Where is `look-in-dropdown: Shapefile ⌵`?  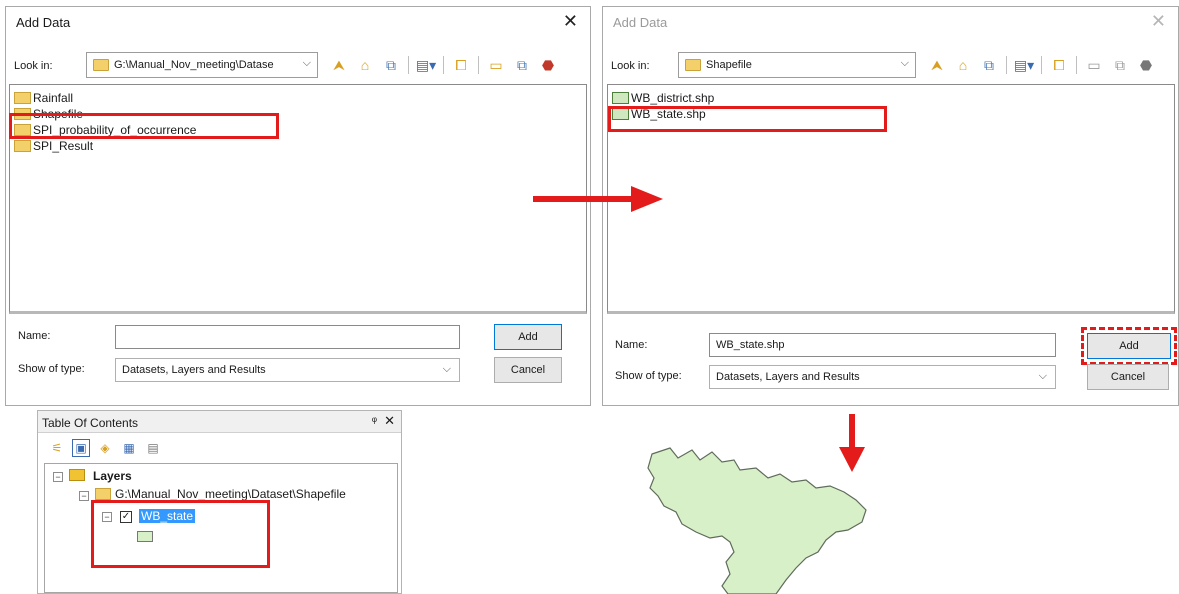
look-in-dropdown: Shapefile ⌵ is located at coordinates (797, 65).